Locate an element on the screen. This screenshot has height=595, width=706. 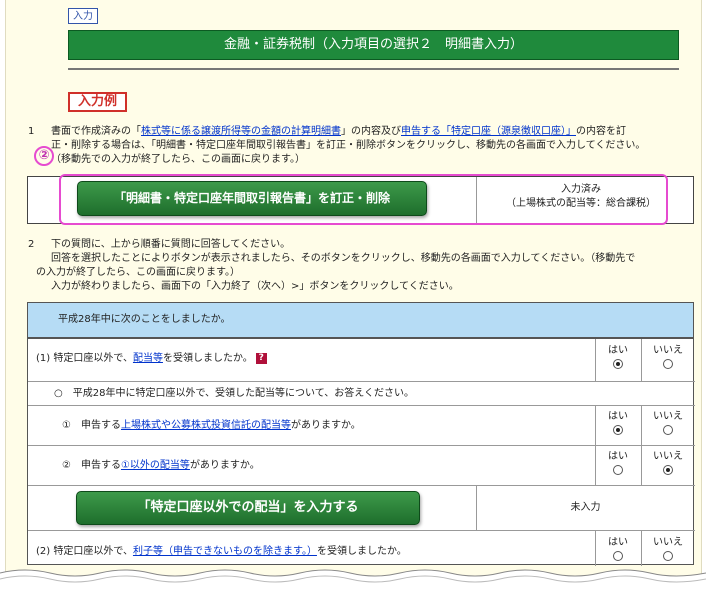
q2-yes-option: はい is located at coordinates (618, 551).